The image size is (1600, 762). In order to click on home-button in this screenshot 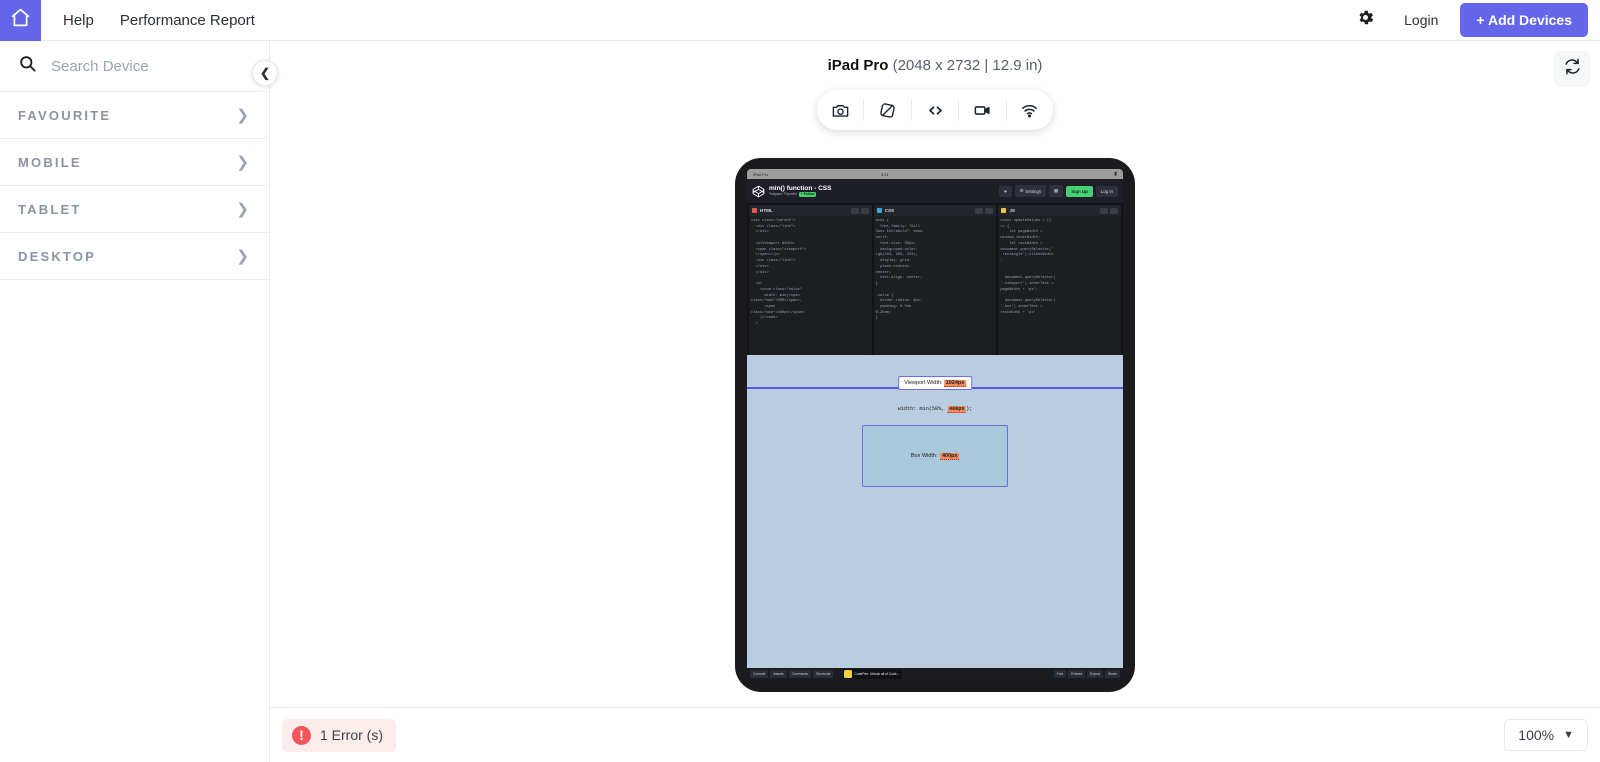, I will do `click(20, 20)`.